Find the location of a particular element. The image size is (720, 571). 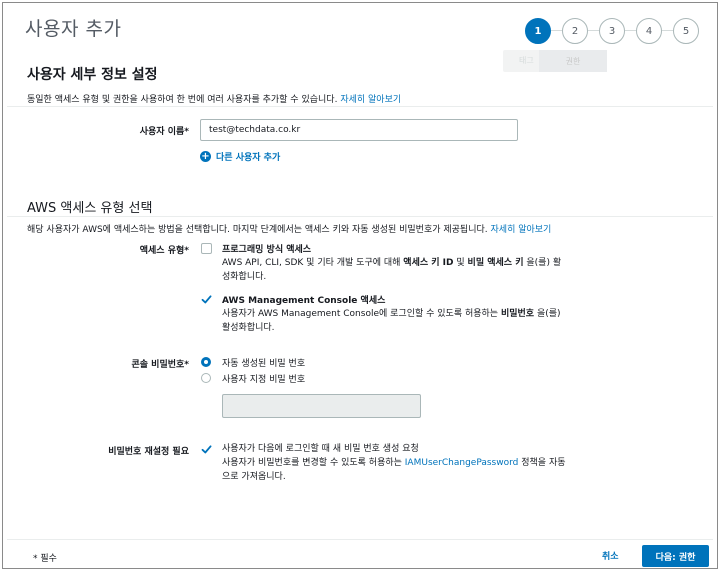

access-heading: AWS 액세스 유형 선택 is located at coordinates (90, 208).